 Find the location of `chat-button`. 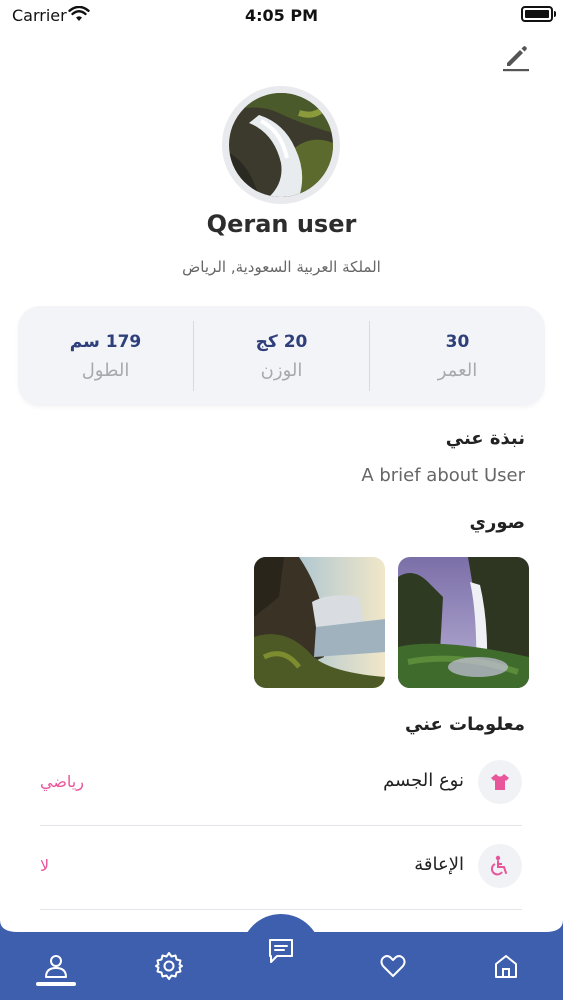

chat-button is located at coordinates (281, 954).